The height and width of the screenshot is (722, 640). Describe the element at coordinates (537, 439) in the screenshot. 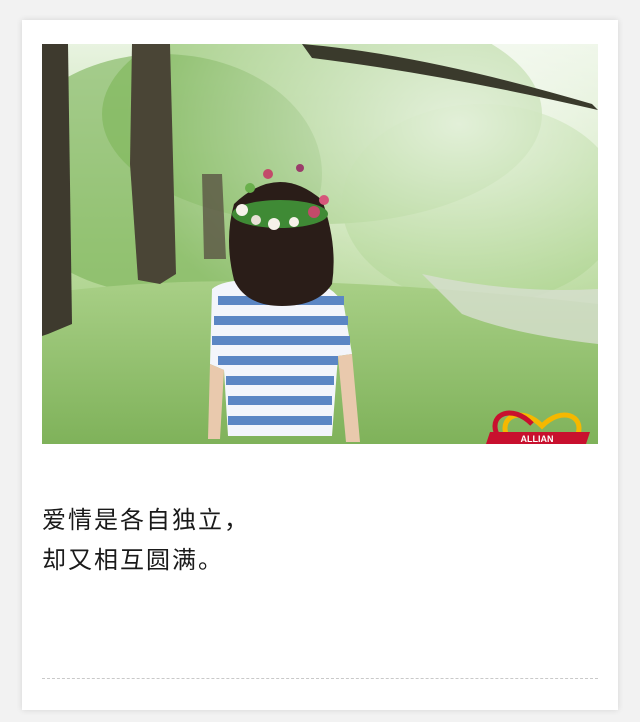

I see `logo-text: ALLIAN` at that location.